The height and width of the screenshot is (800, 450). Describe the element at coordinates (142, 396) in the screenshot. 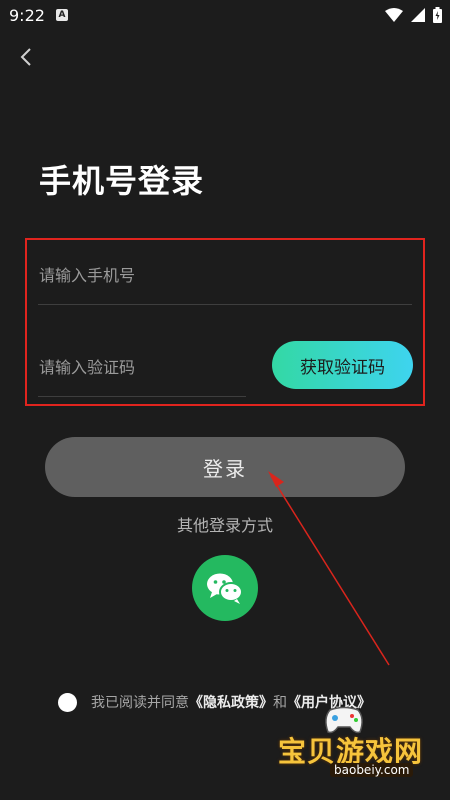

I see `code-input-underline` at that location.